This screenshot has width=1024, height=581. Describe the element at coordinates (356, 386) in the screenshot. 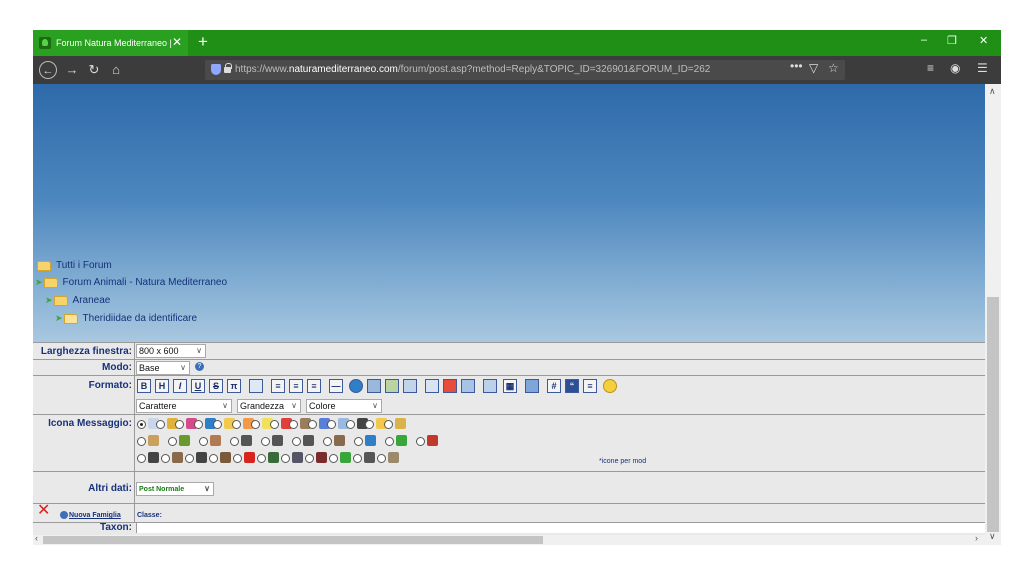

I see `globe-link-icon` at that location.